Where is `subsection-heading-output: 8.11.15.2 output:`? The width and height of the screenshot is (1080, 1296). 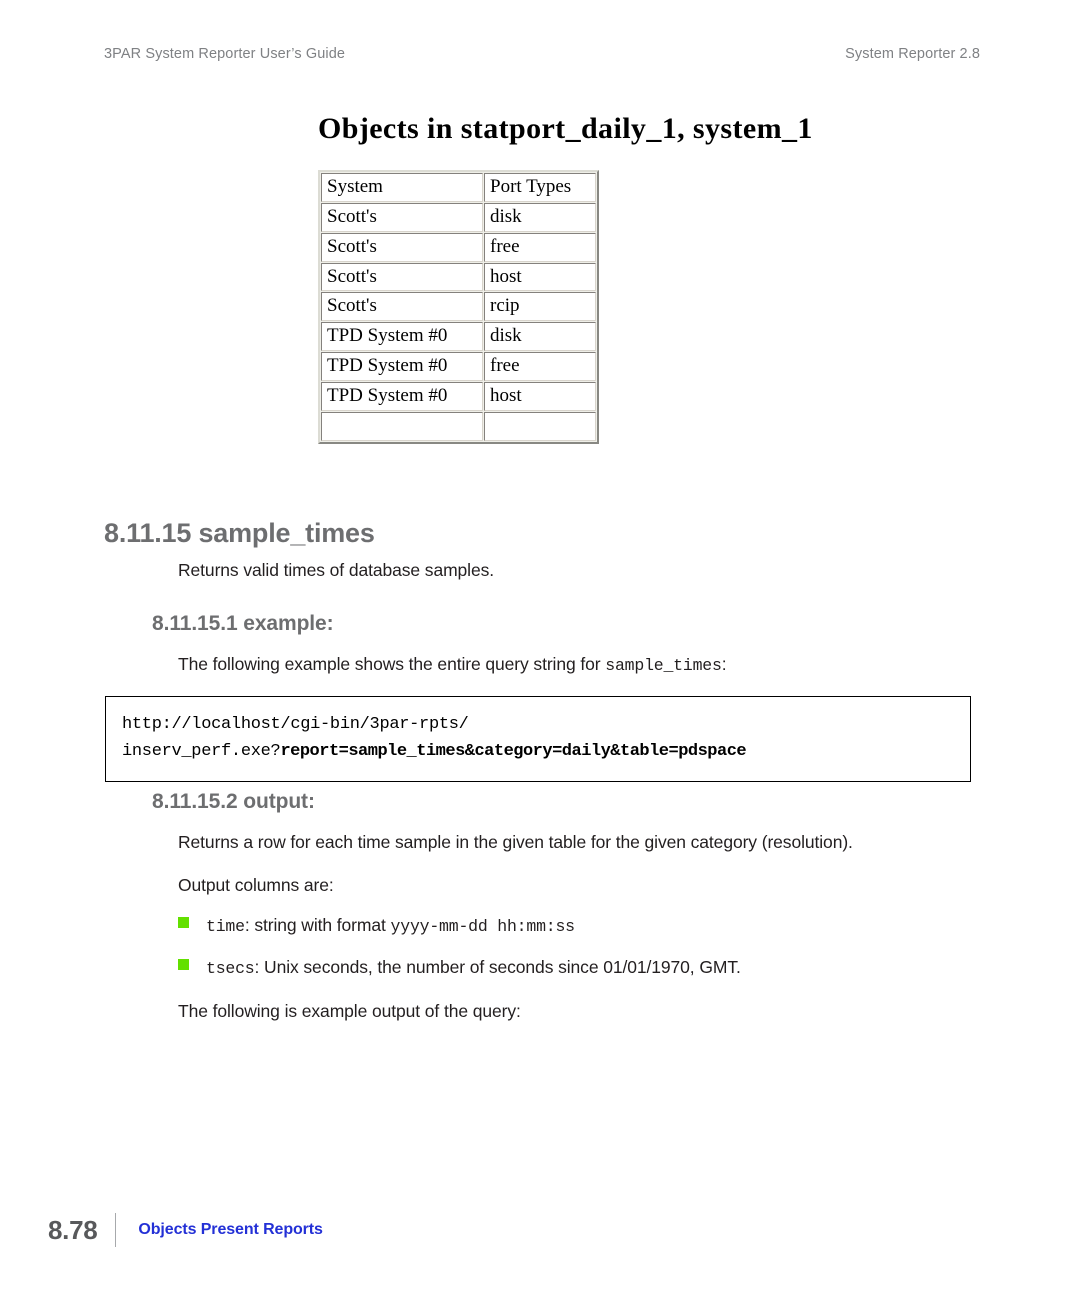
subsection-heading-output: 8.11.15.2 output: is located at coordinates (233, 801).